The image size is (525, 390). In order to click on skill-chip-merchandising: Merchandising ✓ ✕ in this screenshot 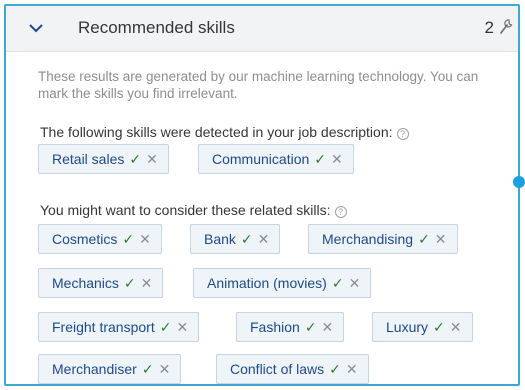, I will do `click(383, 239)`.